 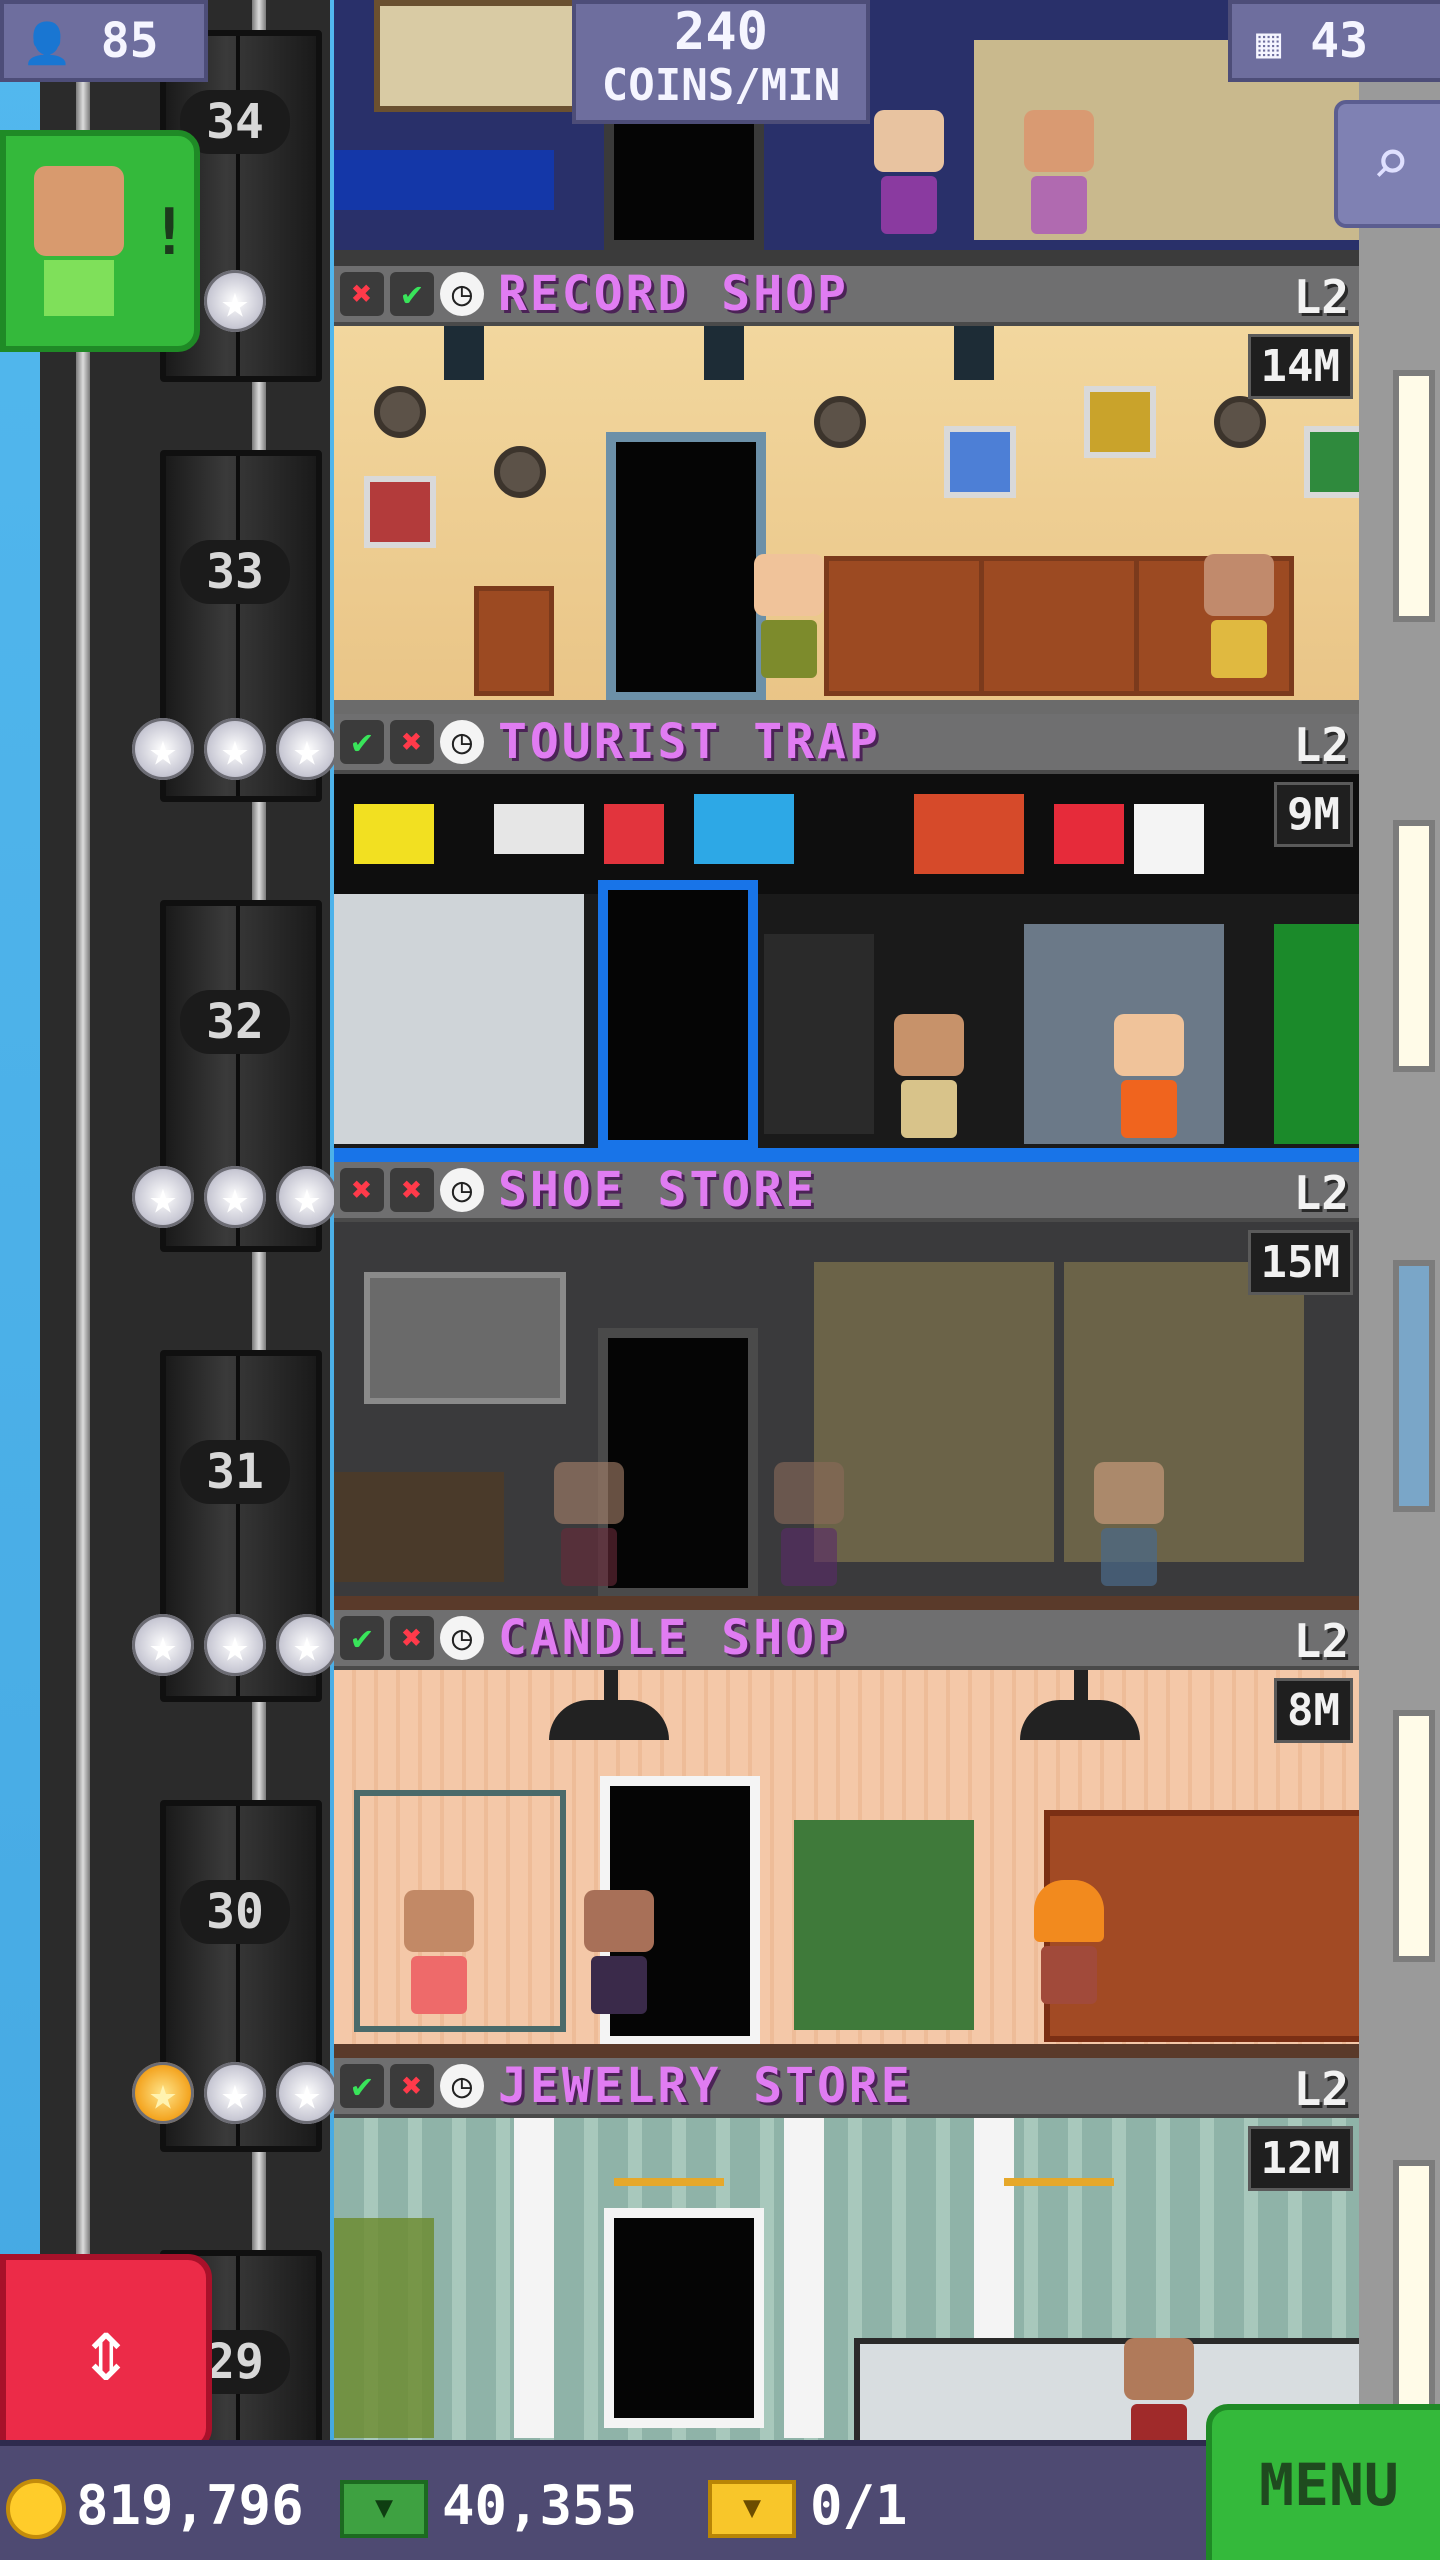 What do you see at coordinates (1316, 1034) in the screenshot?
I see `shirt-rack` at bounding box center [1316, 1034].